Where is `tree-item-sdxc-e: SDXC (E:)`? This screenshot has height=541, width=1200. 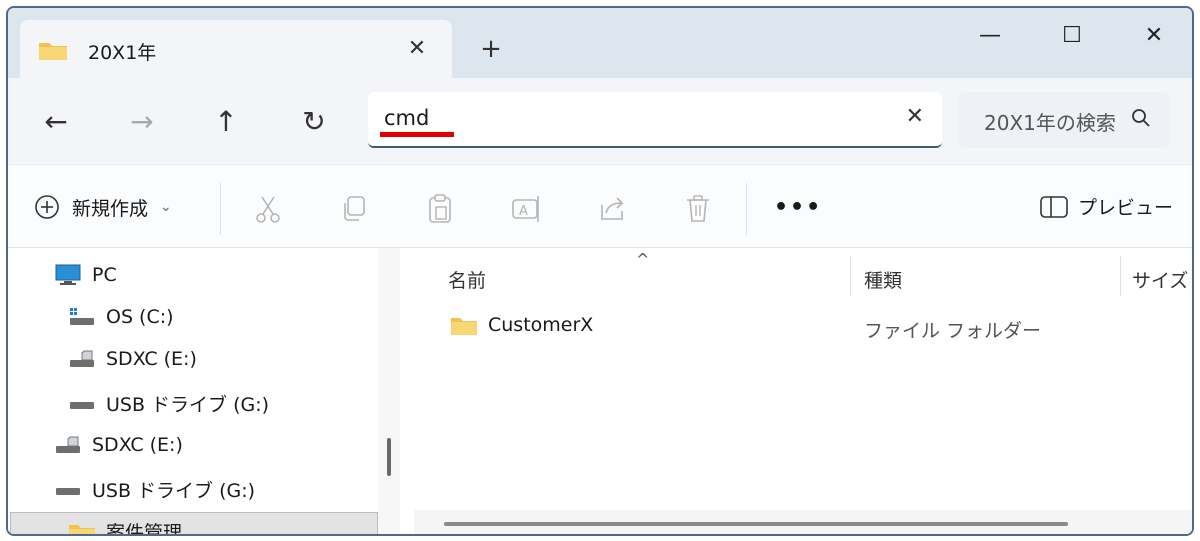 tree-item-sdxc-e: SDXC (E:) is located at coordinates (132, 359).